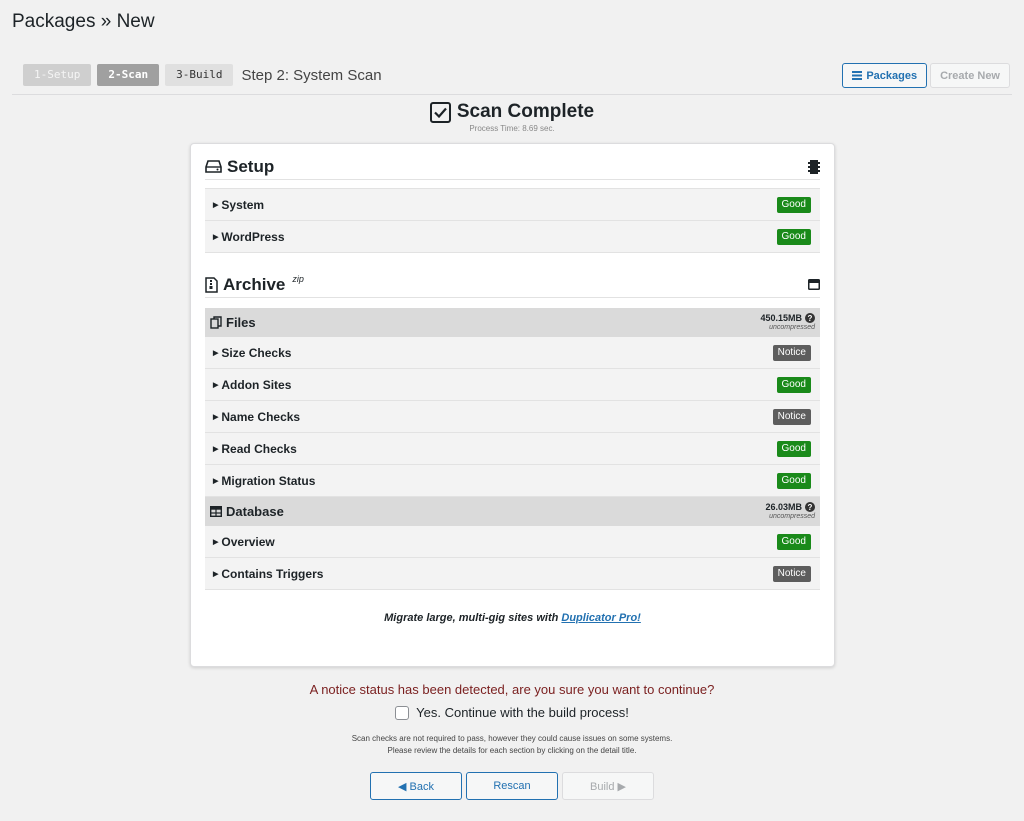 The image size is (1024, 821). I want to click on files-subheader: Files 450.15MB? uncompressed, so click(512, 322).